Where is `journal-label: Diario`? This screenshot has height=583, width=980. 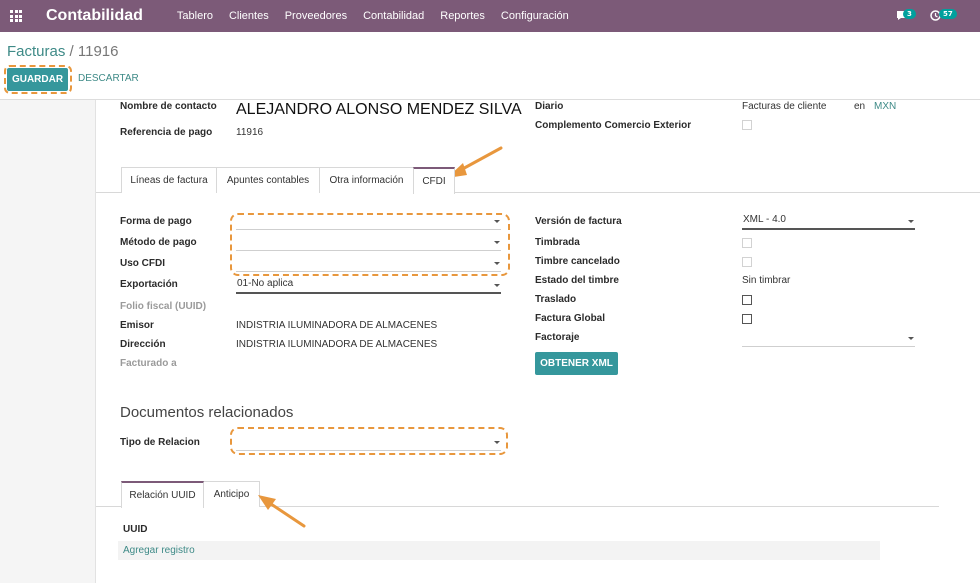 journal-label: Diario is located at coordinates (549, 106).